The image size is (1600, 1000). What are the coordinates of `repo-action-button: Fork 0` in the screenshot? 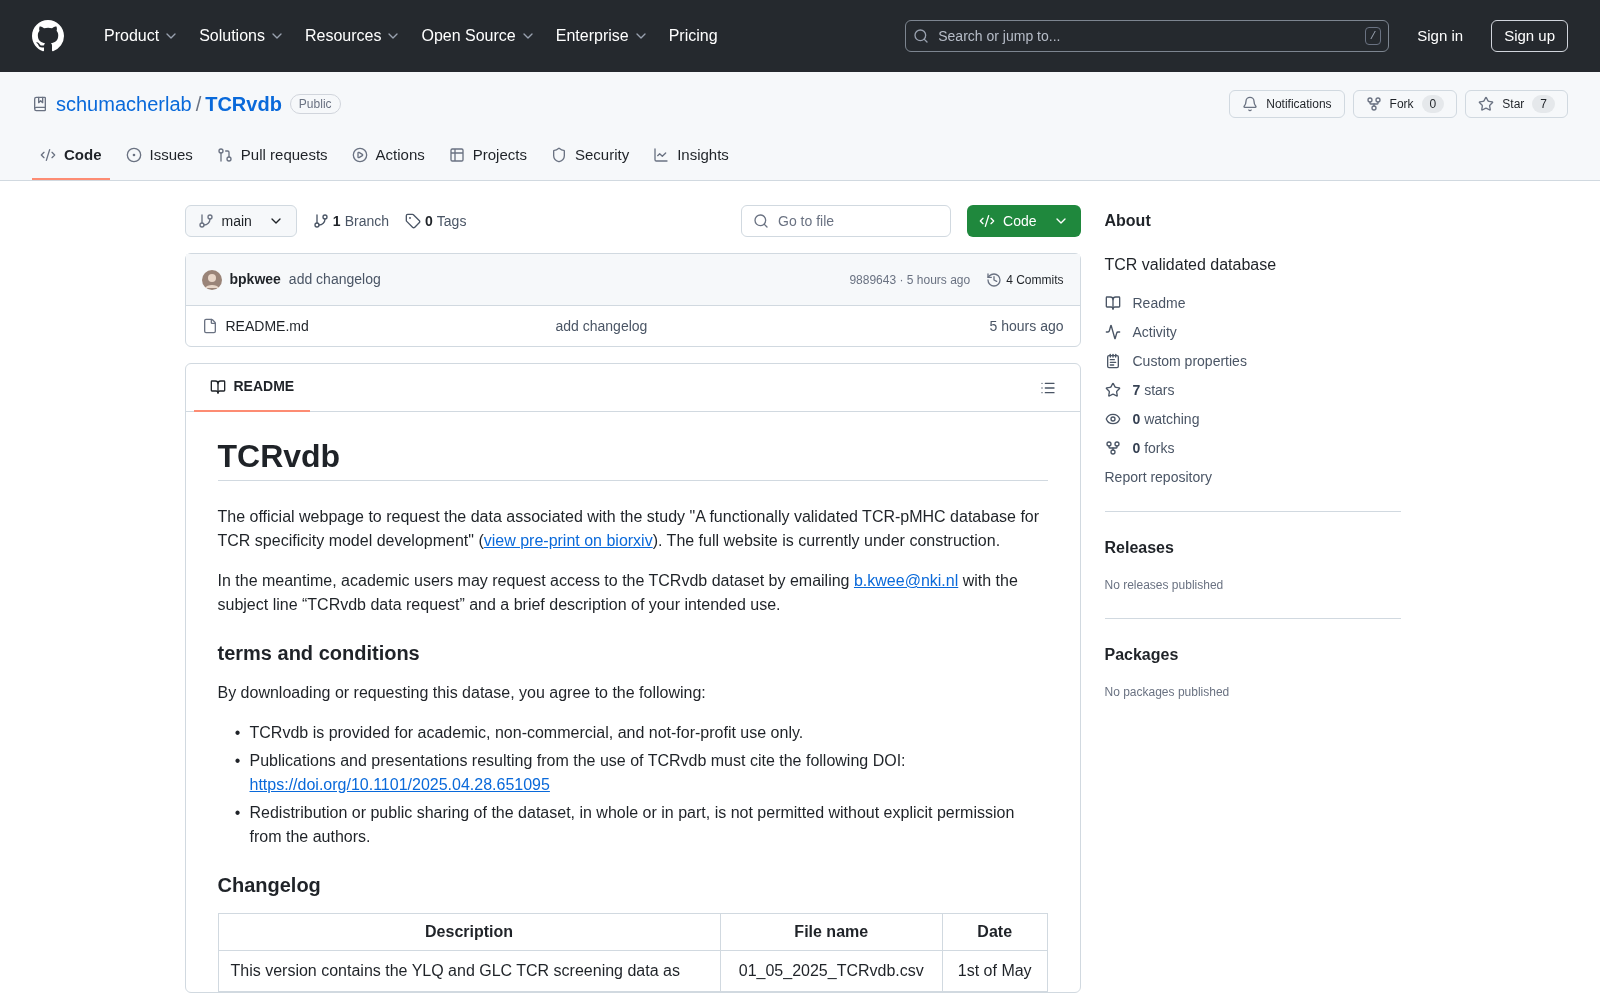 It's located at (1405, 104).